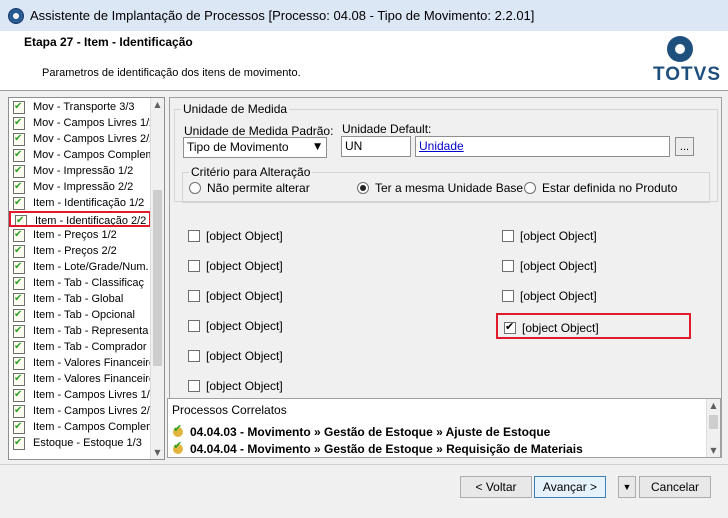  What do you see at coordinates (570, 487) in the screenshot?
I see `next-button: Avançar >` at bounding box center [570, 487].